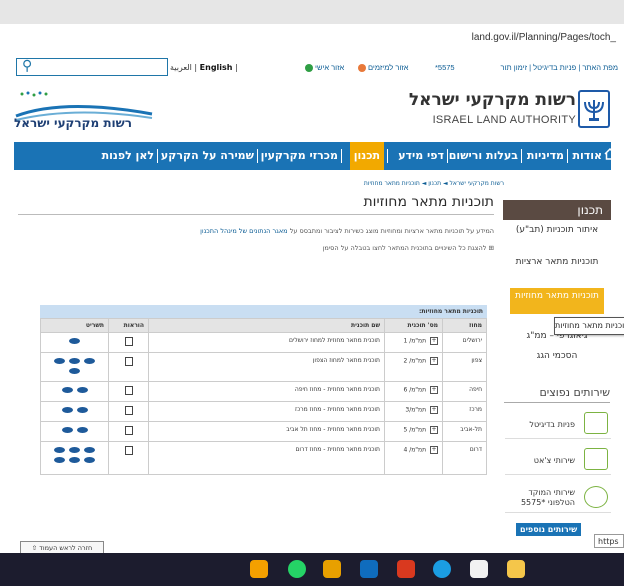  I want to click on nav-item-1: מדיניות, so click(545, 156).